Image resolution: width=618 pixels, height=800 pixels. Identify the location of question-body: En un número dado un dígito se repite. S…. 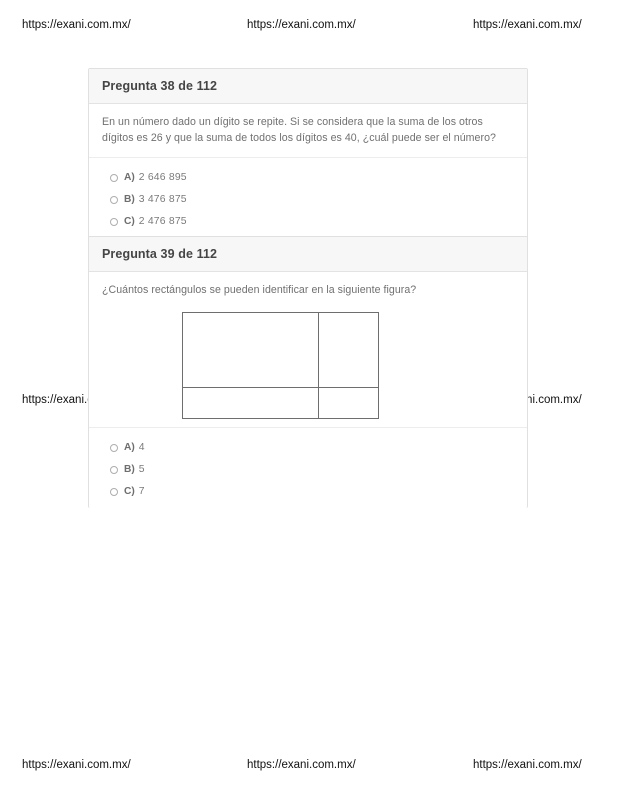
(308, 125).